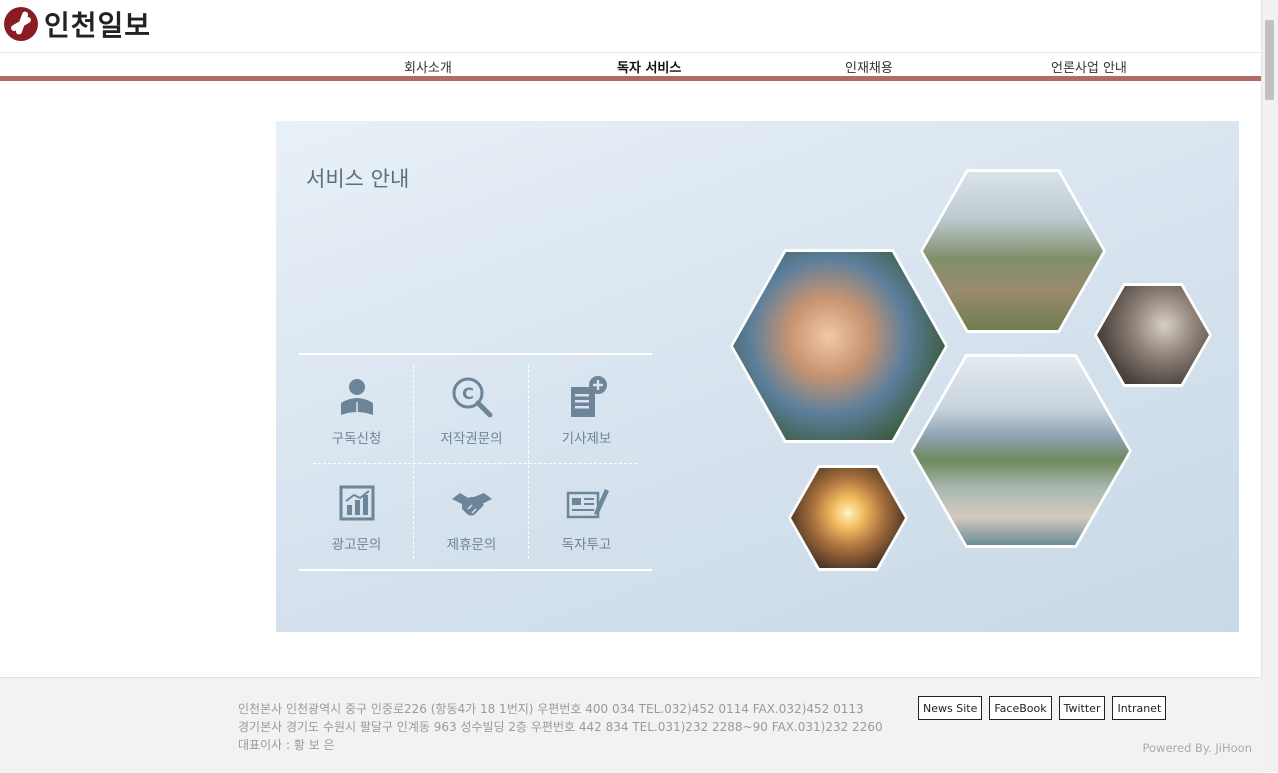 The width and height of the screenshot is (1278, 773). I want to click on bar-chart-icon, so click(356, 503).